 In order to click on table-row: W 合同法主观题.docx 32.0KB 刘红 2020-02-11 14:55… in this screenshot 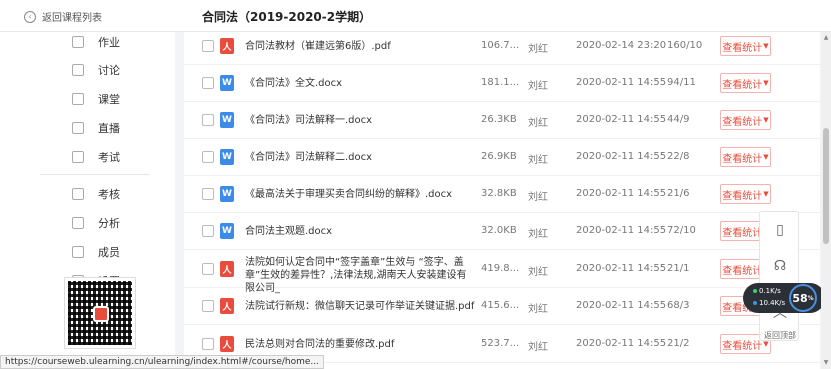, I will do `click(502, 231)`.